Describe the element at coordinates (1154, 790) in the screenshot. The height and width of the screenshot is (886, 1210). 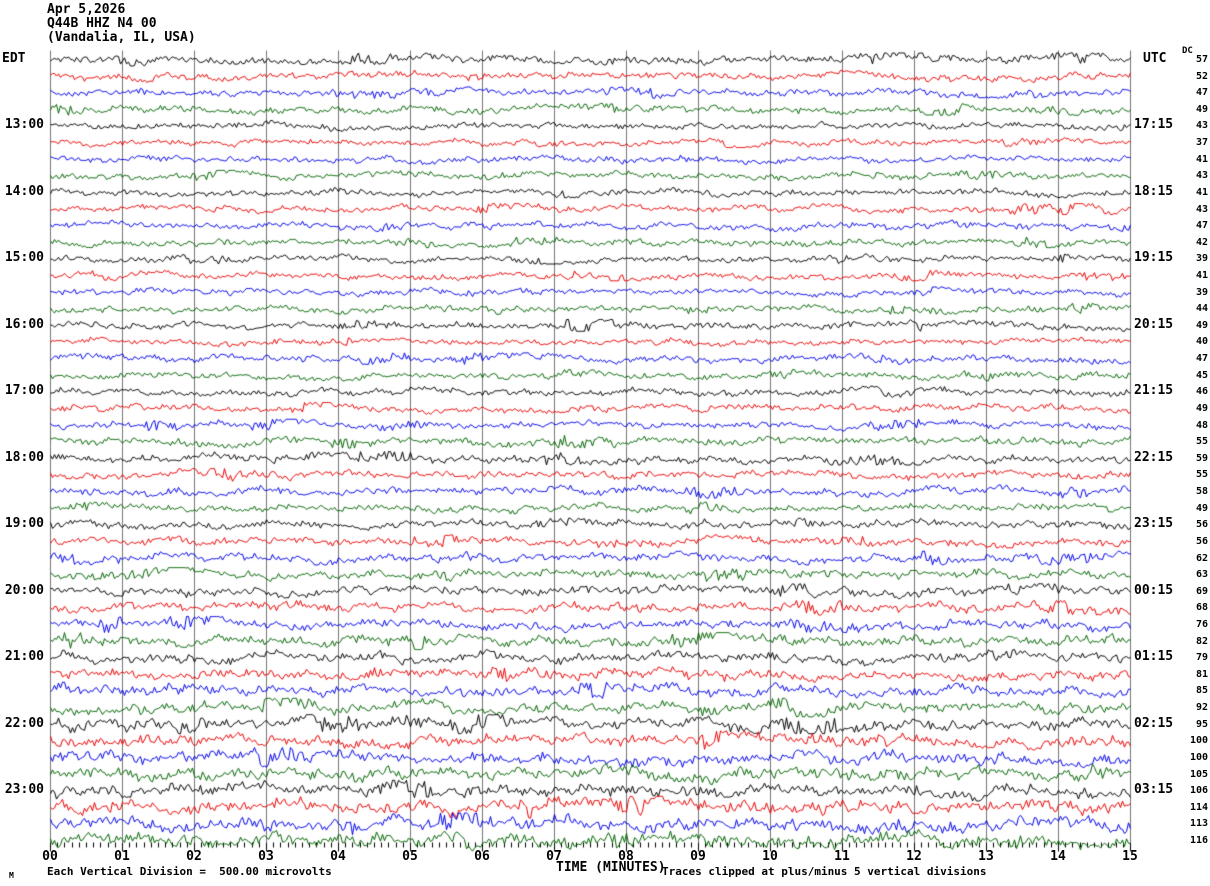
I see `right-axis-time: 03:15` at that location.